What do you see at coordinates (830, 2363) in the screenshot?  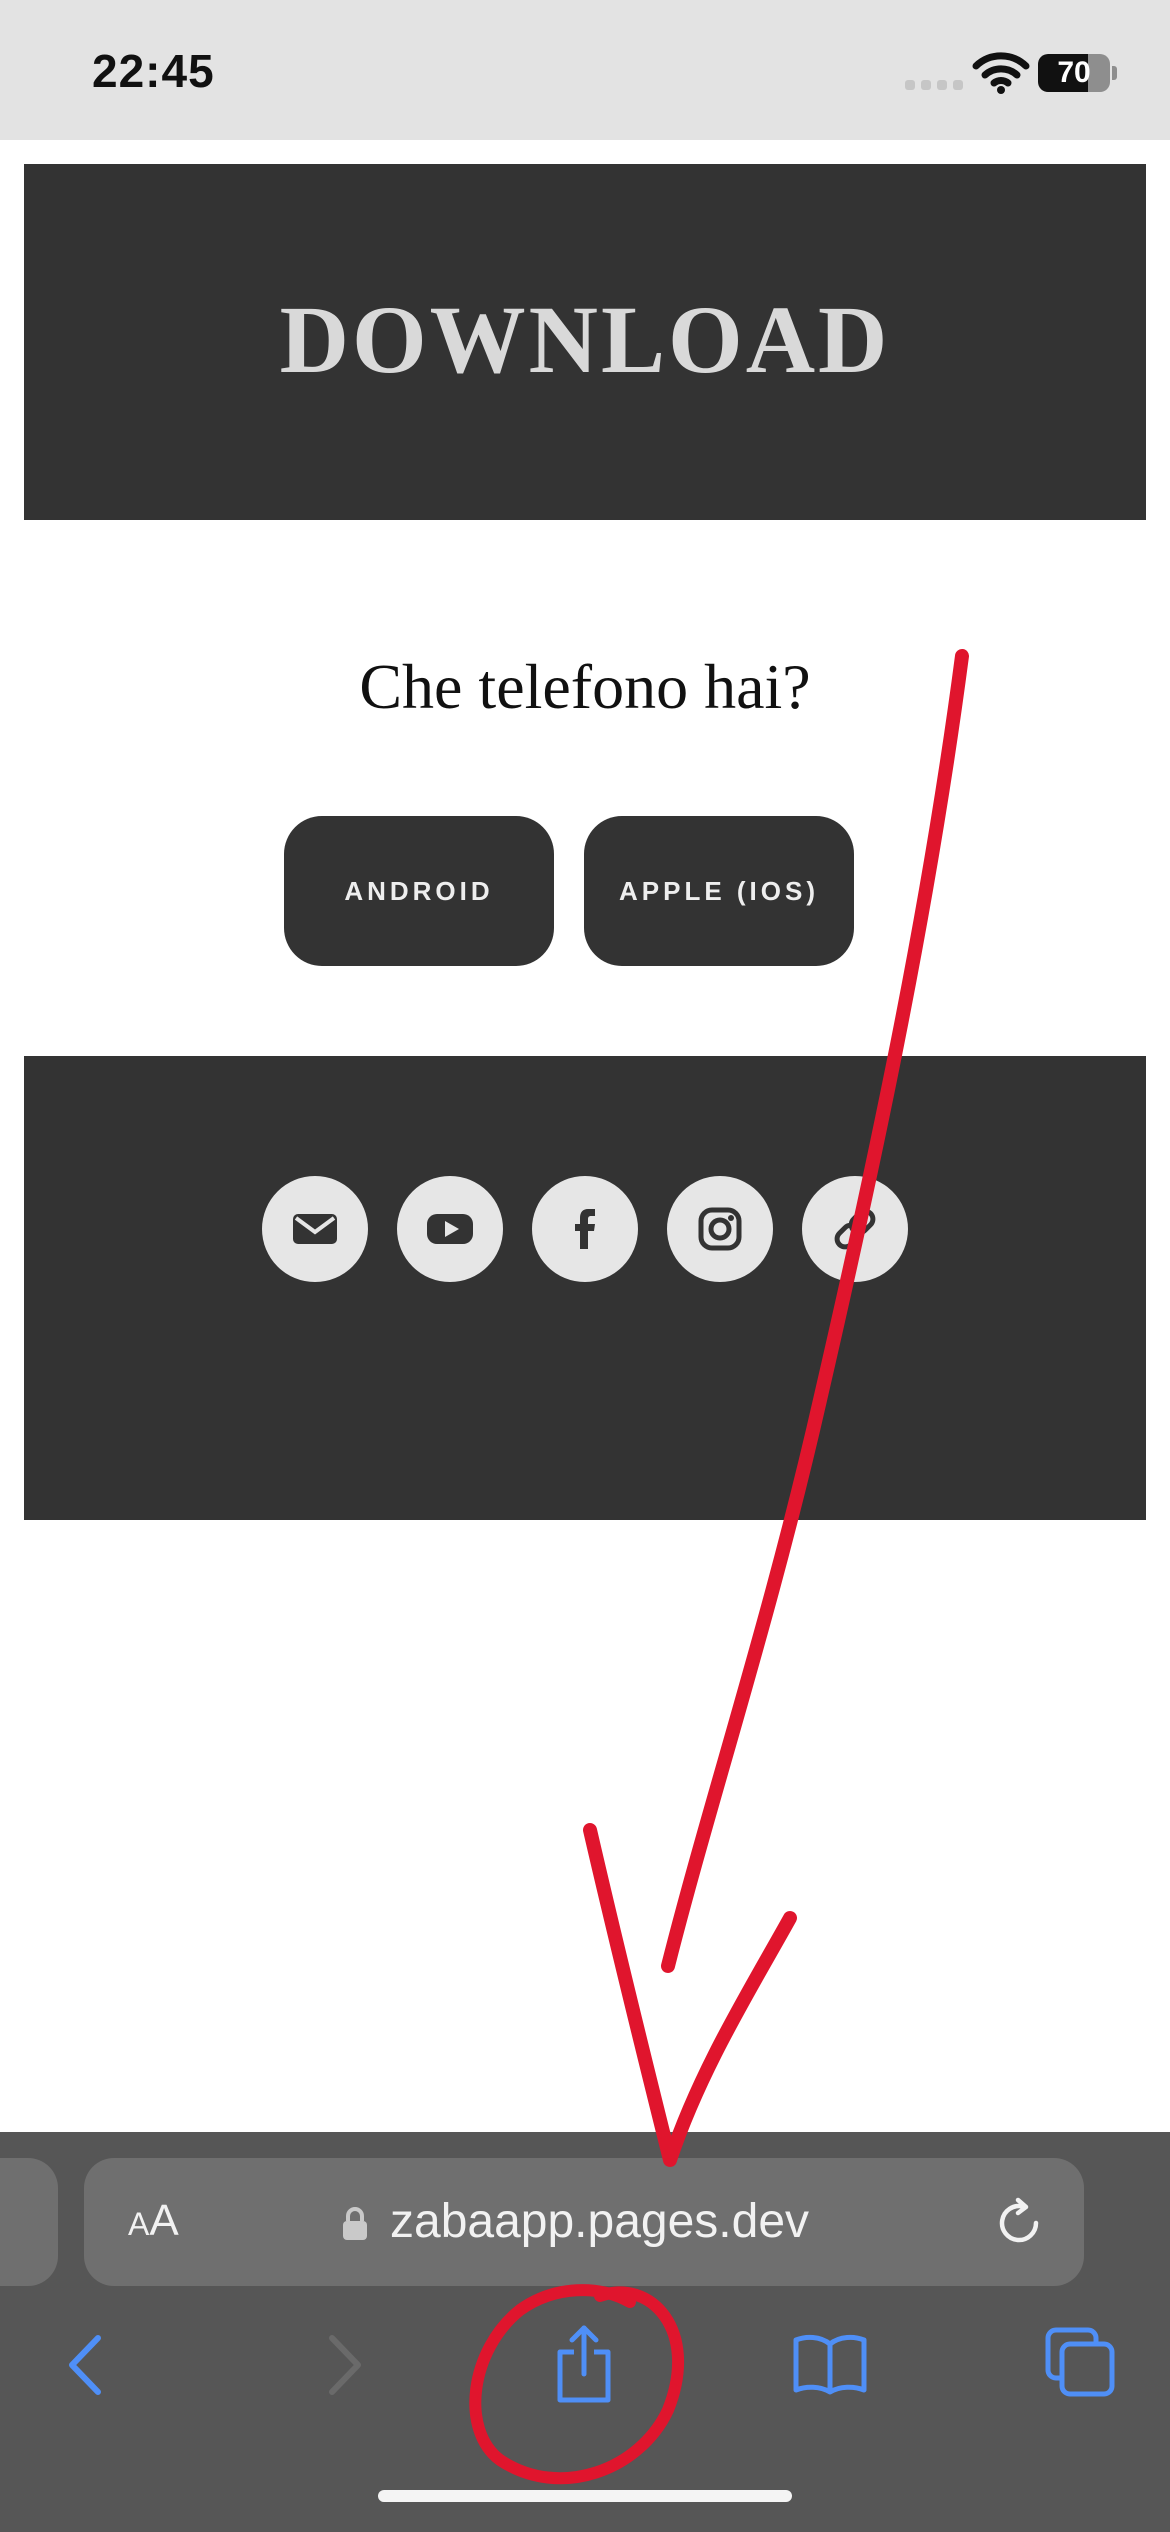 I see `bookmarks-icon` at bounding box center [830, 2363].